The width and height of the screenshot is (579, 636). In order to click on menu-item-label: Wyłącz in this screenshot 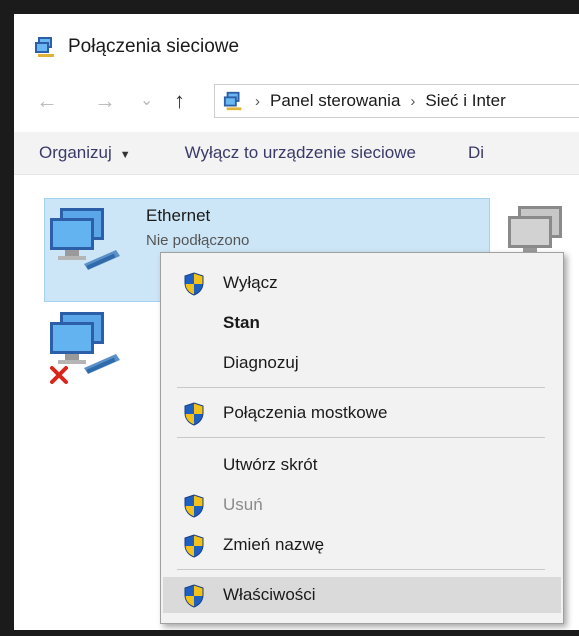, I will do `click(250, 282)`.